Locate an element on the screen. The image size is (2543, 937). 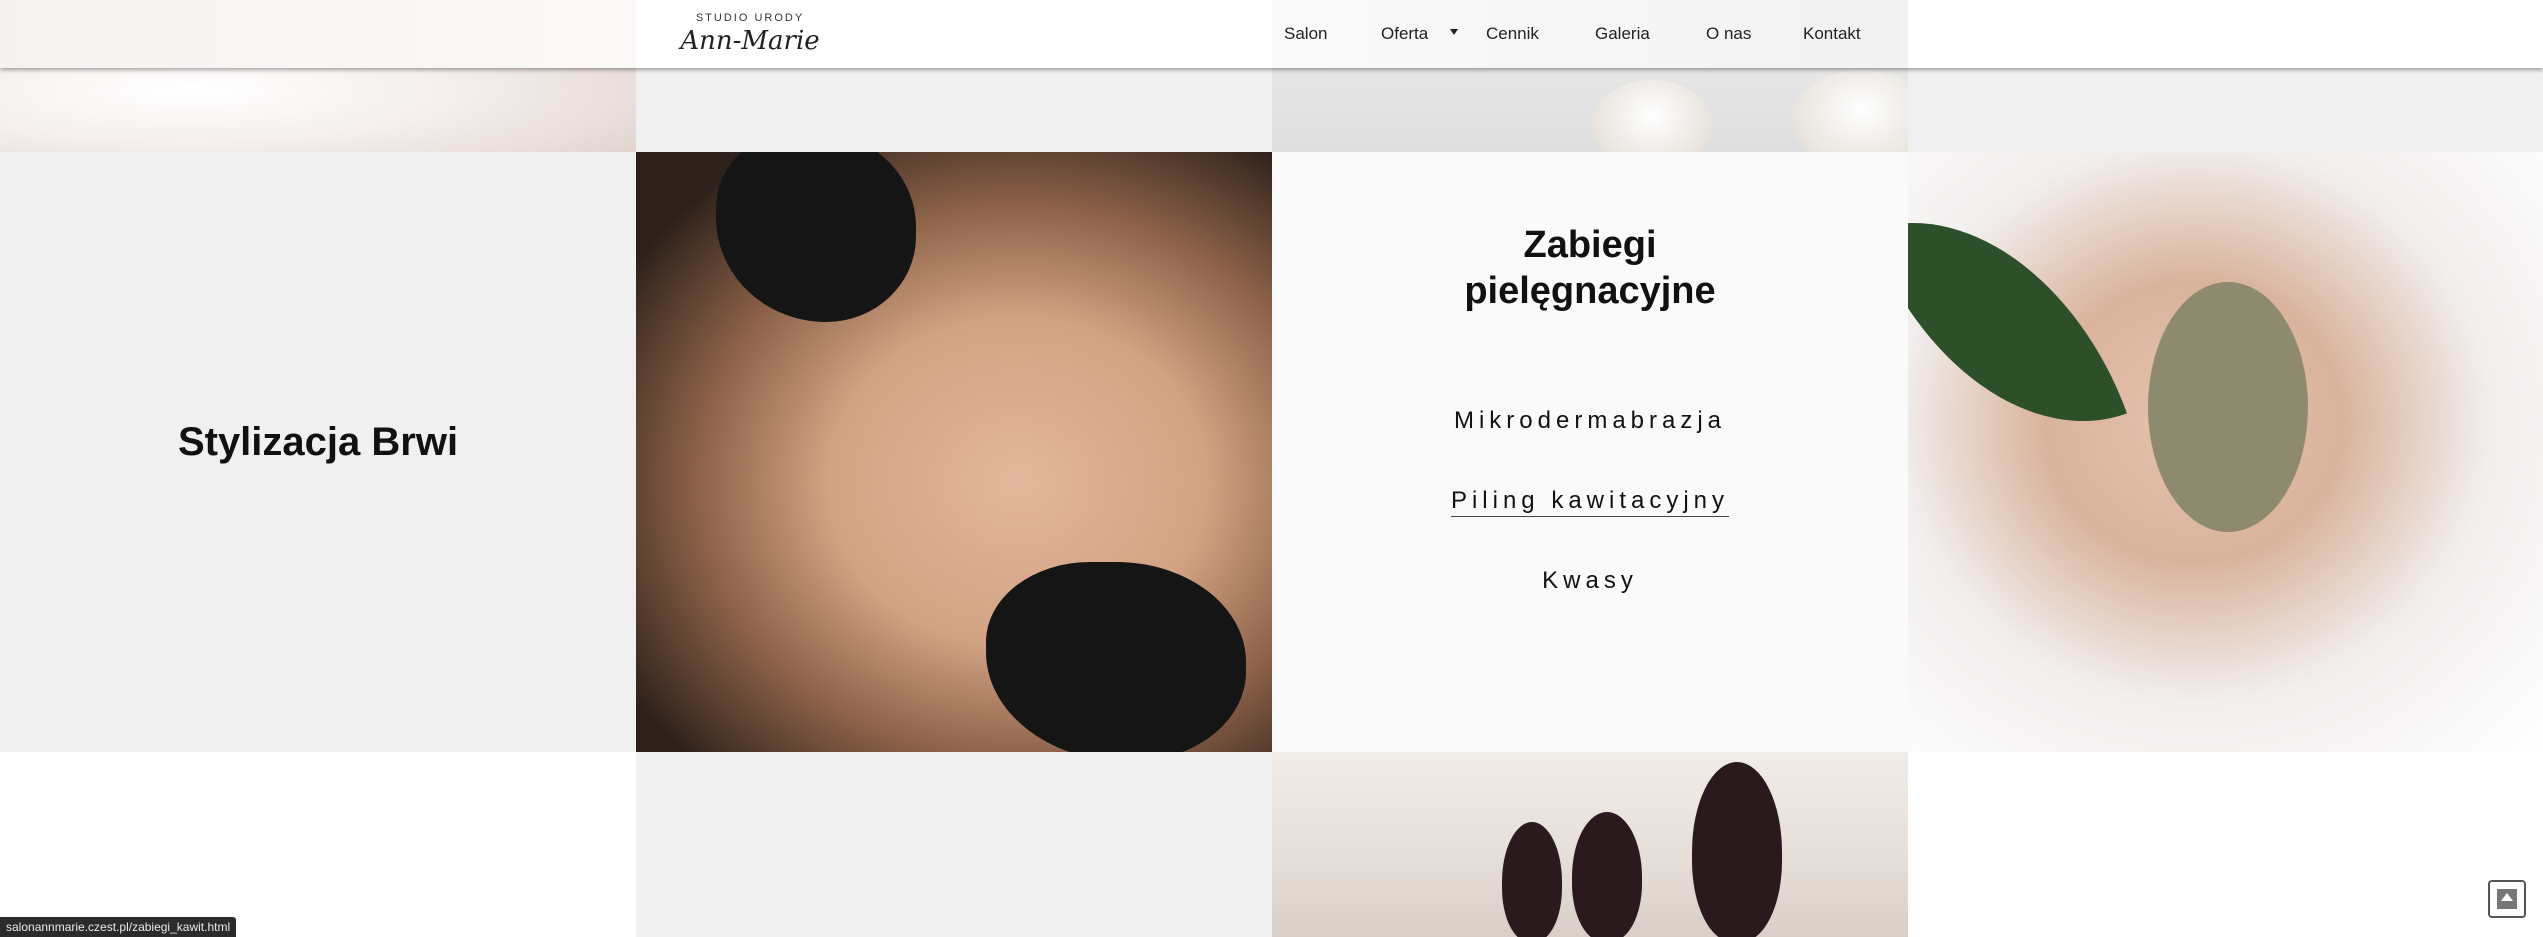
site-logo: STUDIO URODY Ann-Marie is located at coordinates (750, 36).